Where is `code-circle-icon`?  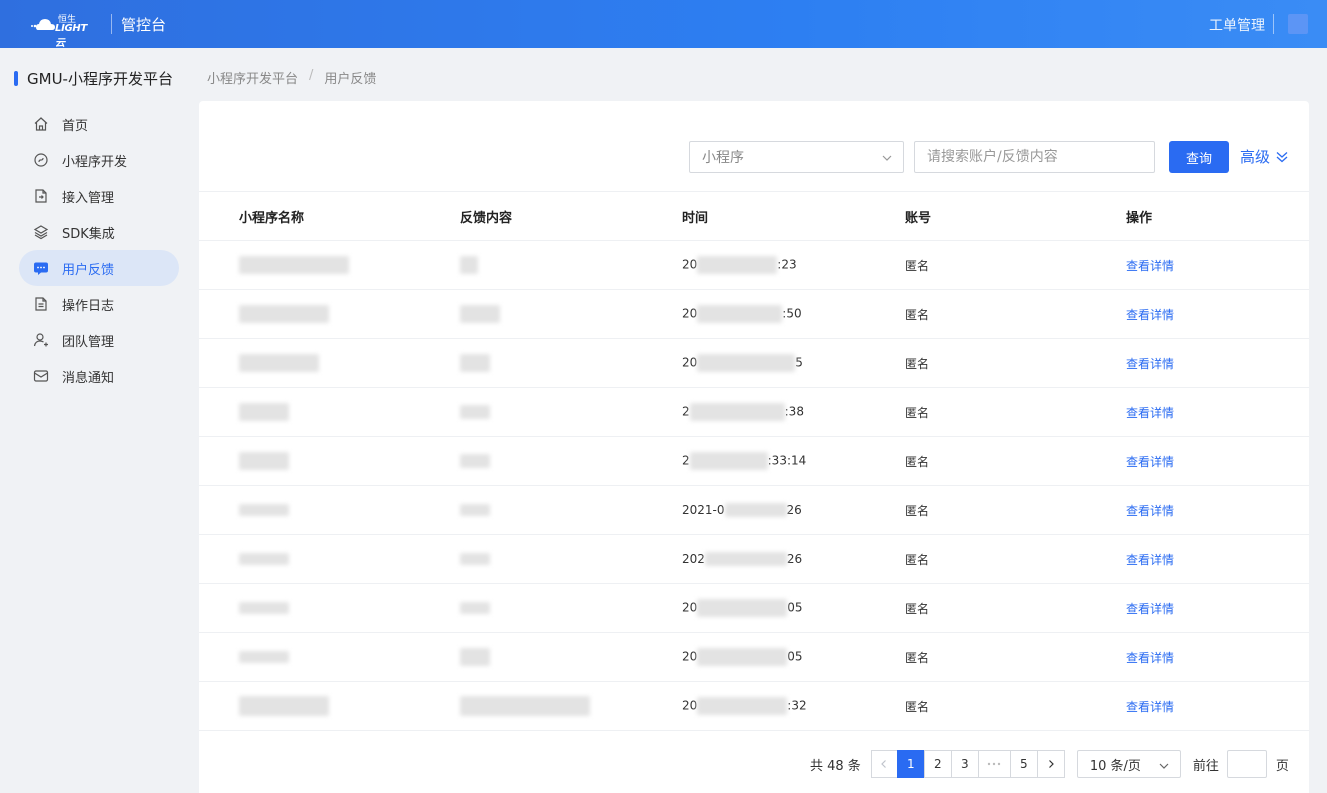
code-circle-icon is located at coordinates (41, 160).